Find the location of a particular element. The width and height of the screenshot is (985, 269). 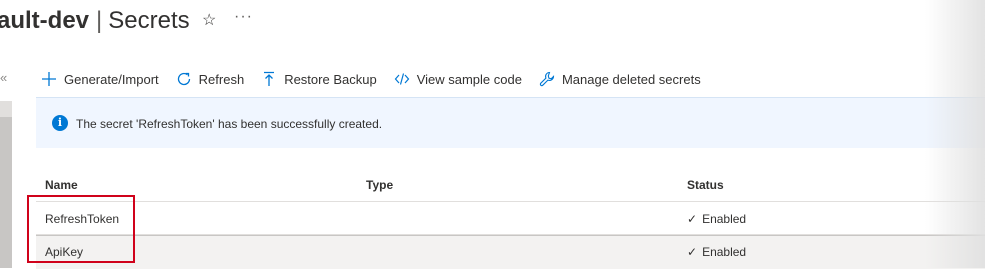

more-options-icon: ··· is located at coordinates (243, 17).